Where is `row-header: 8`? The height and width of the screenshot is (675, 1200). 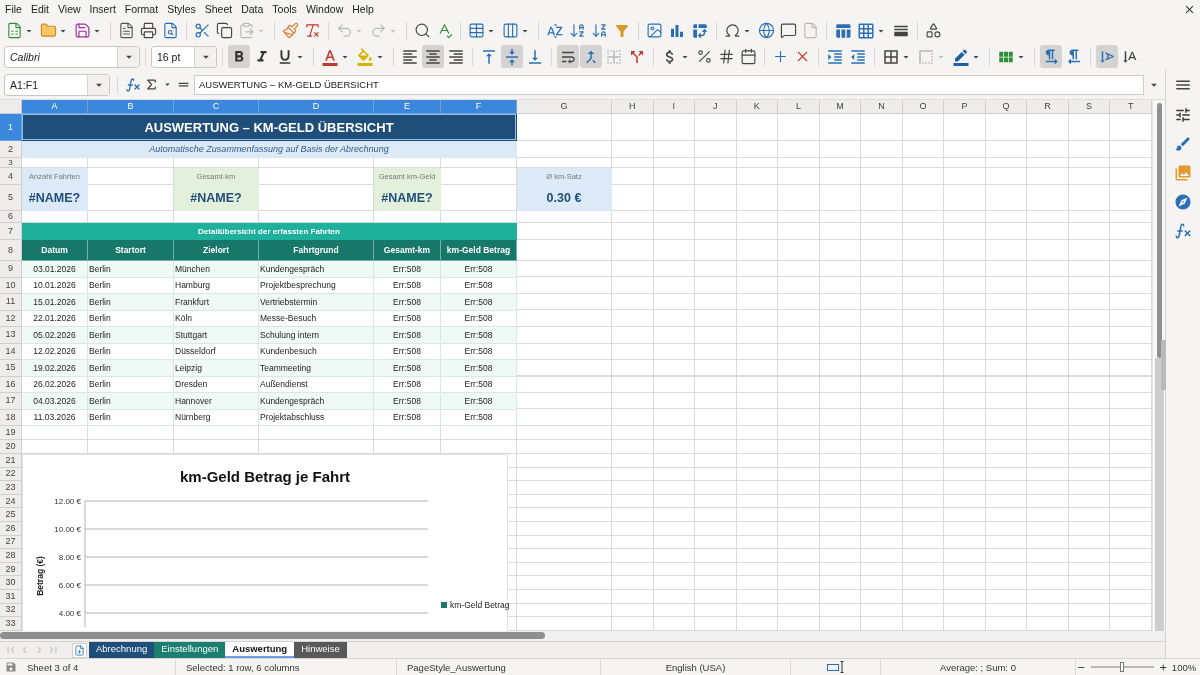
row-header: 8 is located at coordinates (11, 250).